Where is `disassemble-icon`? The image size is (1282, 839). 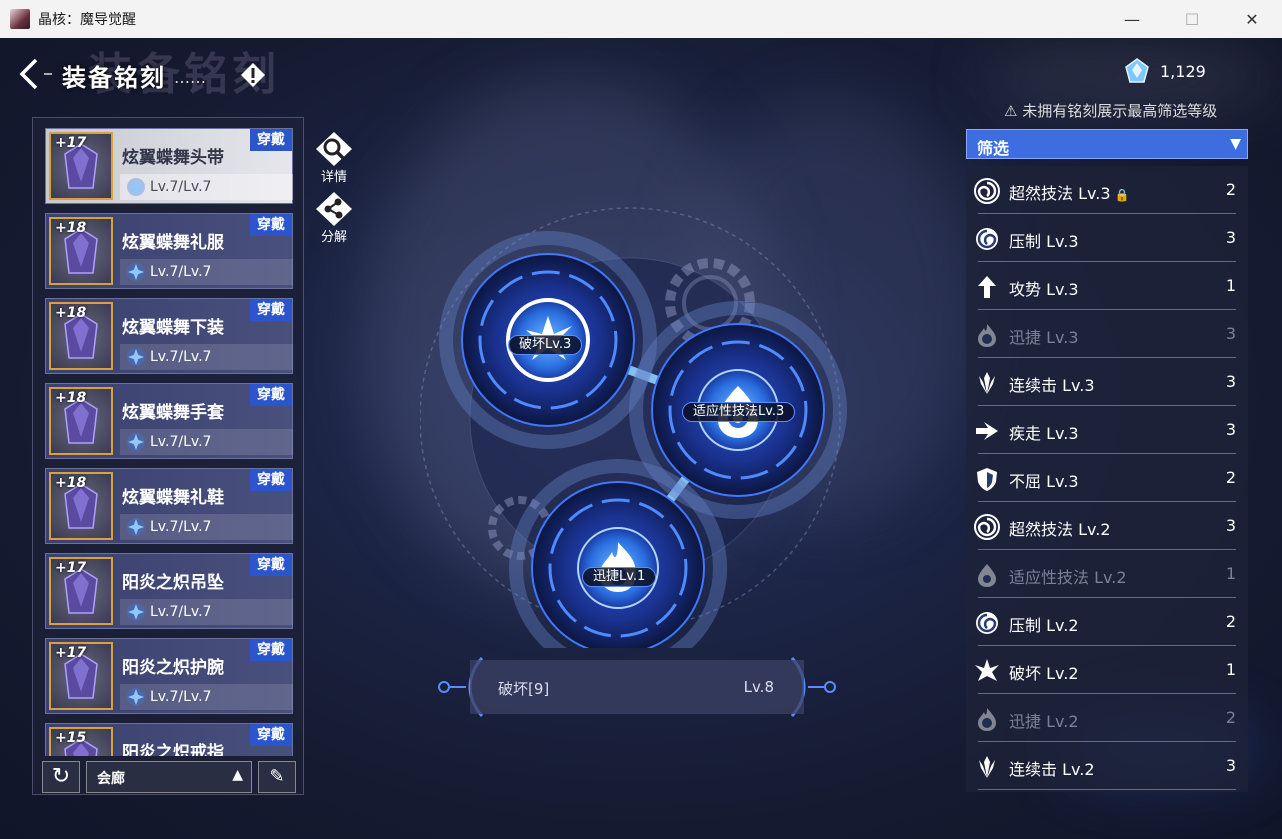 disassemble-icon is located at coordinates (334, 209).